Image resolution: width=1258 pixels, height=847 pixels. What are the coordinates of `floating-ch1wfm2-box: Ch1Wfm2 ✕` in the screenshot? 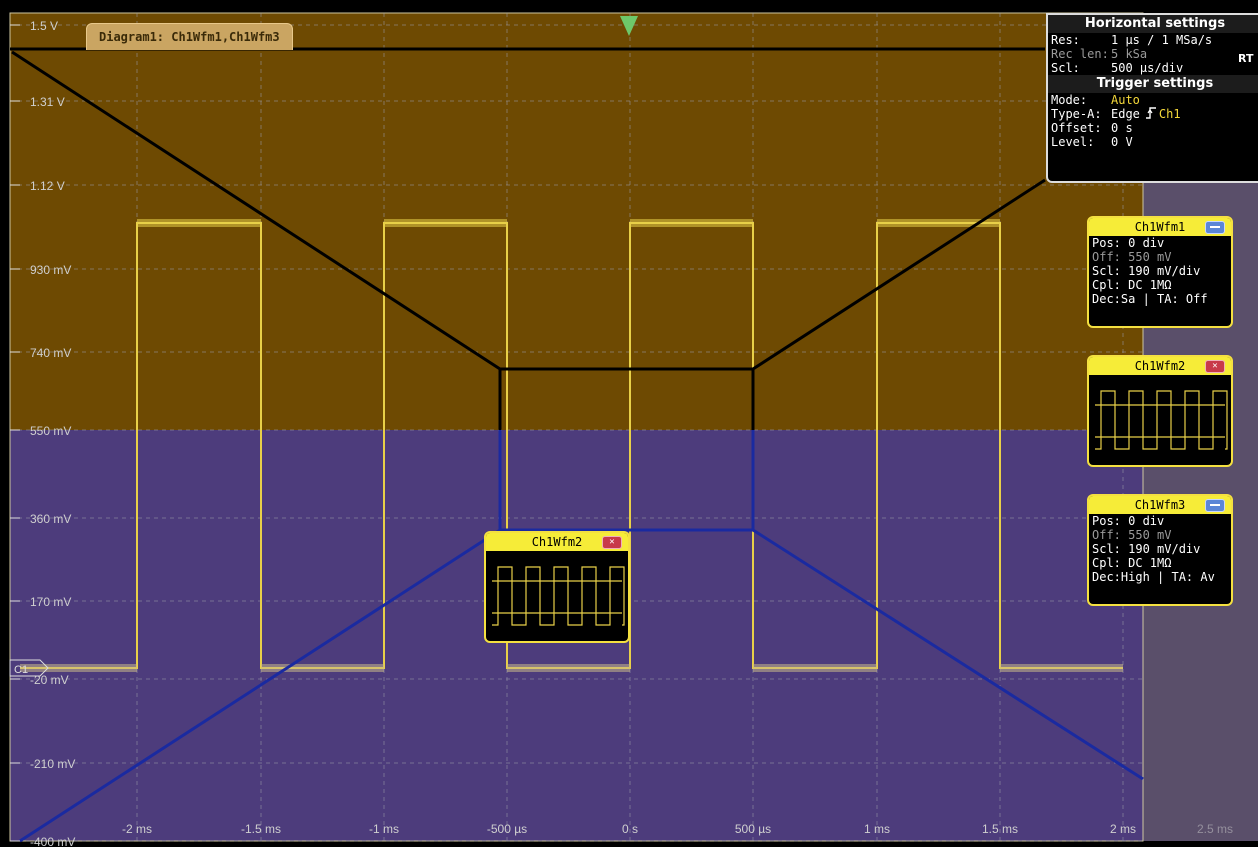 It's located at (557, 587).